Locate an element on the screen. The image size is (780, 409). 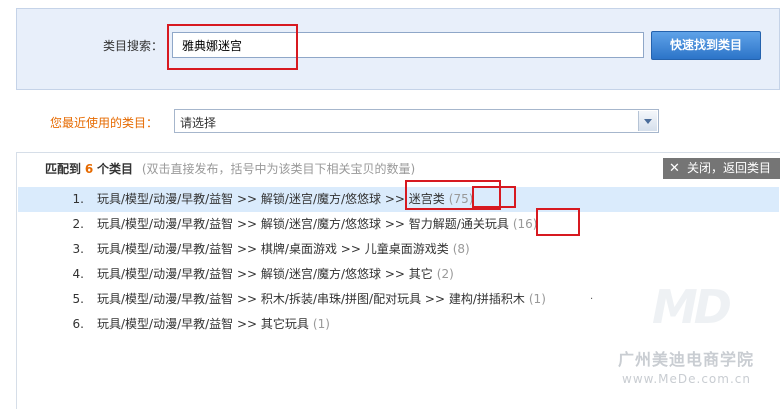
close-return-button: ✕ 关闭，返回类目 is located at coordinates (721, 168).